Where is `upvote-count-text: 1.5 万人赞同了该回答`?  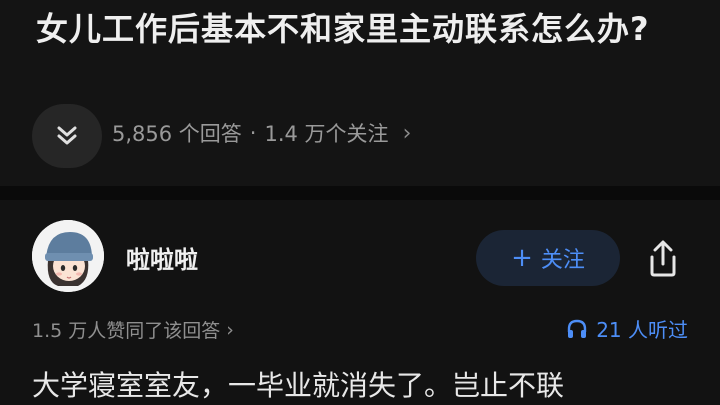
upvote-count-text: 1.5 万人赞同了该回答 is located at coordinates (126, 331).